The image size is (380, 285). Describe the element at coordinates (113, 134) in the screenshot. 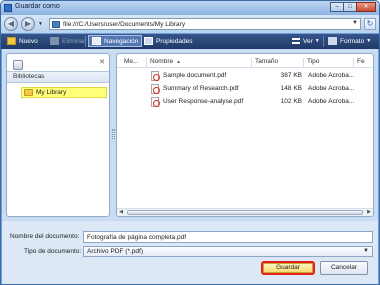

I see `pane-splitter` at that location.